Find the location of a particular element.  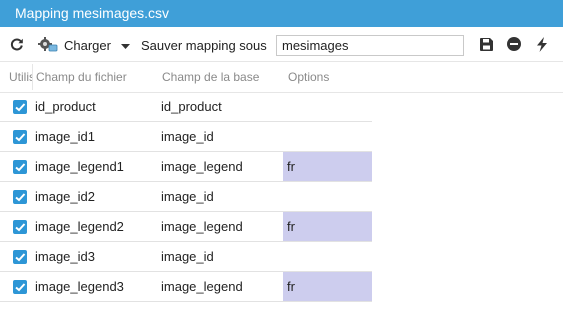

run-button is located at coordinates (543, 45).